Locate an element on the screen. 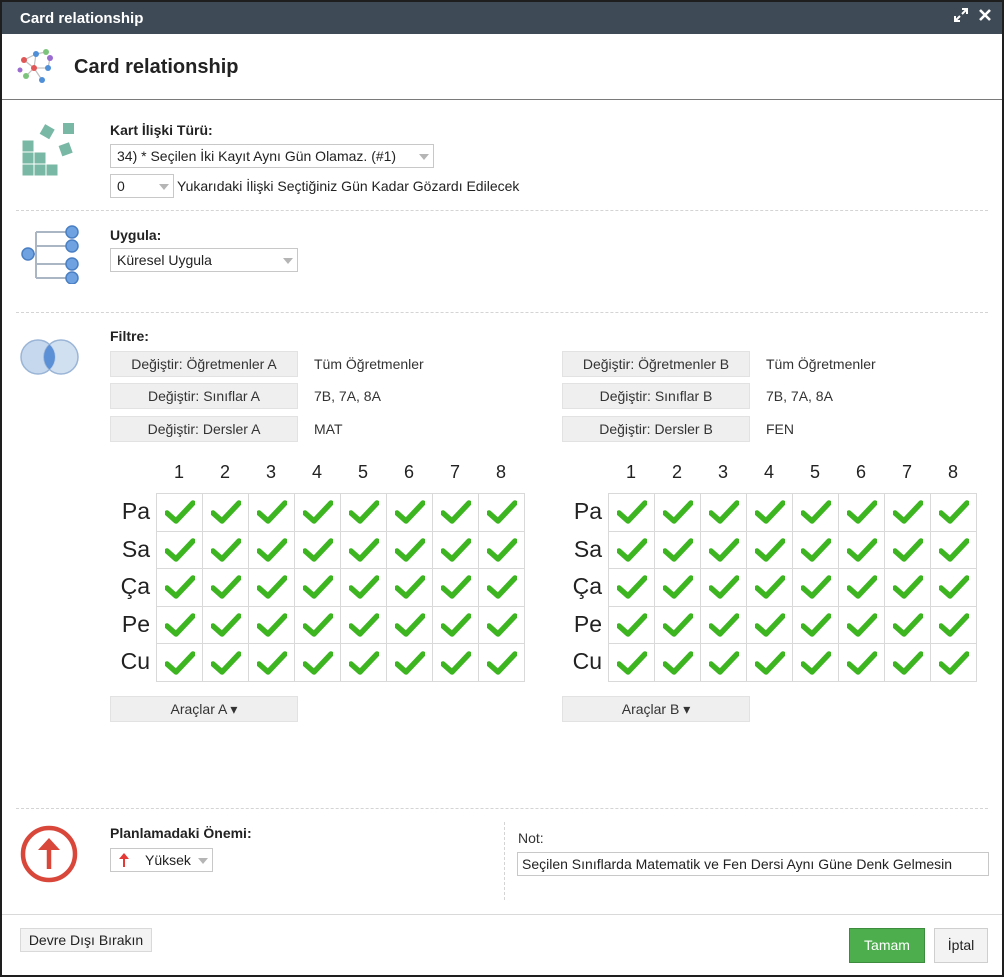  change-teachers-a-button: Değiştir: Öğretmenler A is located at coordinates (204, 364).